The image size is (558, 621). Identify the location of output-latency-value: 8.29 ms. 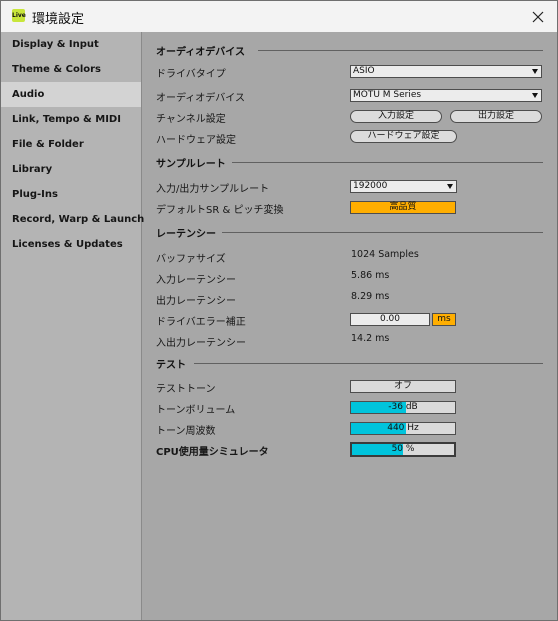
(370, 296).